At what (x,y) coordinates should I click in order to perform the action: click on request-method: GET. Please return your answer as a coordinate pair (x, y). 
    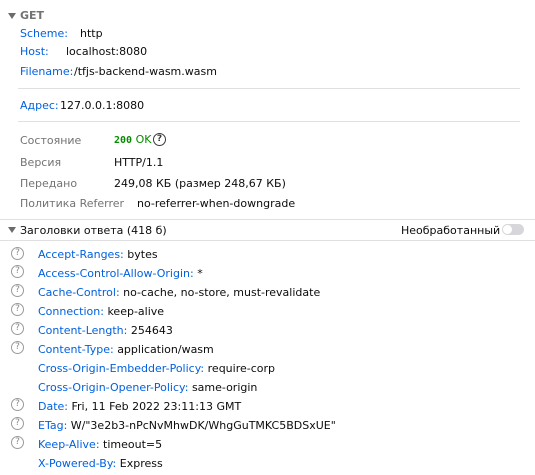
    Looking at the image, I should click on (32, 15).